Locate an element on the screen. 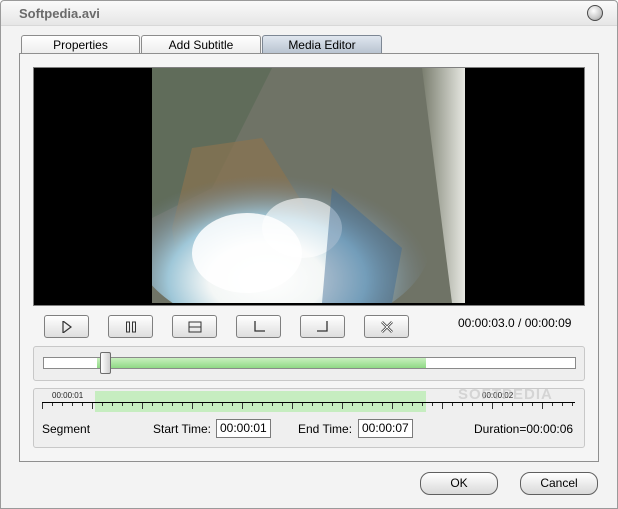 This screenshot has height=509, width=618. title-bar: Softpedia.avi is located at coordinates (309, 13).